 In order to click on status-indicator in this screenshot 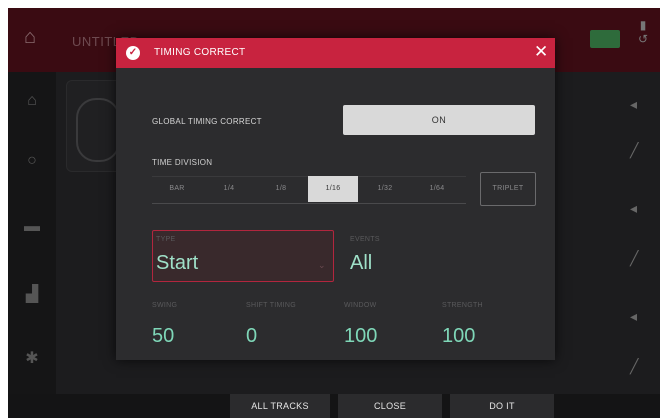, I will do `click(605, 39)`.